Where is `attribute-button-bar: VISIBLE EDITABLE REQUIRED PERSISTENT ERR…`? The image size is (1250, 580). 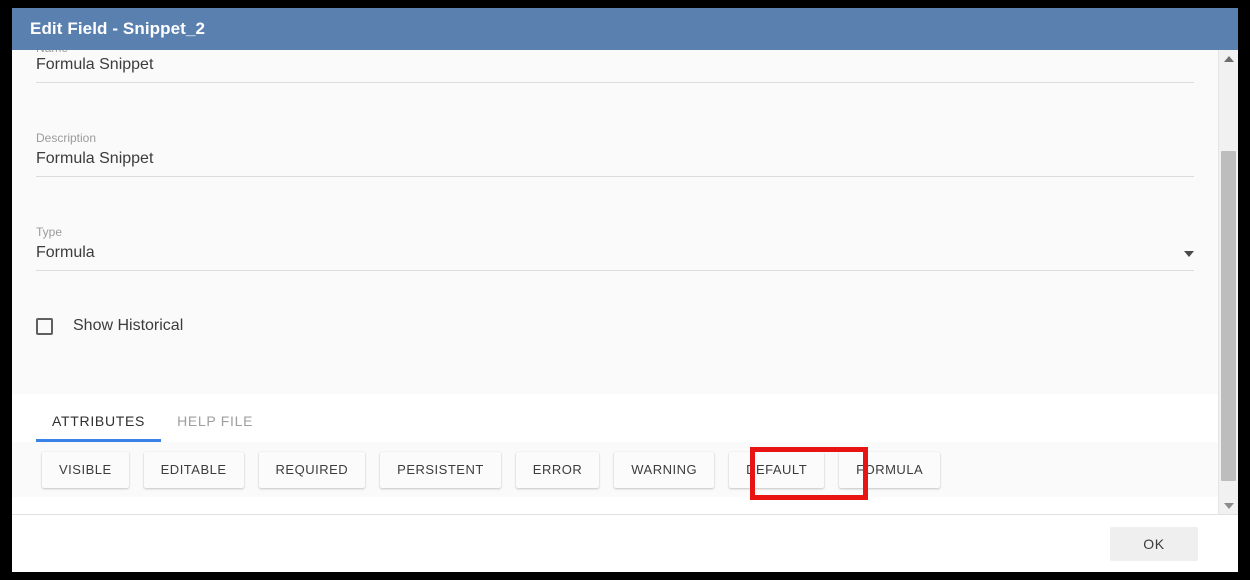
attribute-button-bar: VISIBLE EDITABLE REQUIRED PERSISTENT ERR… is located at coordinates (615, 469).